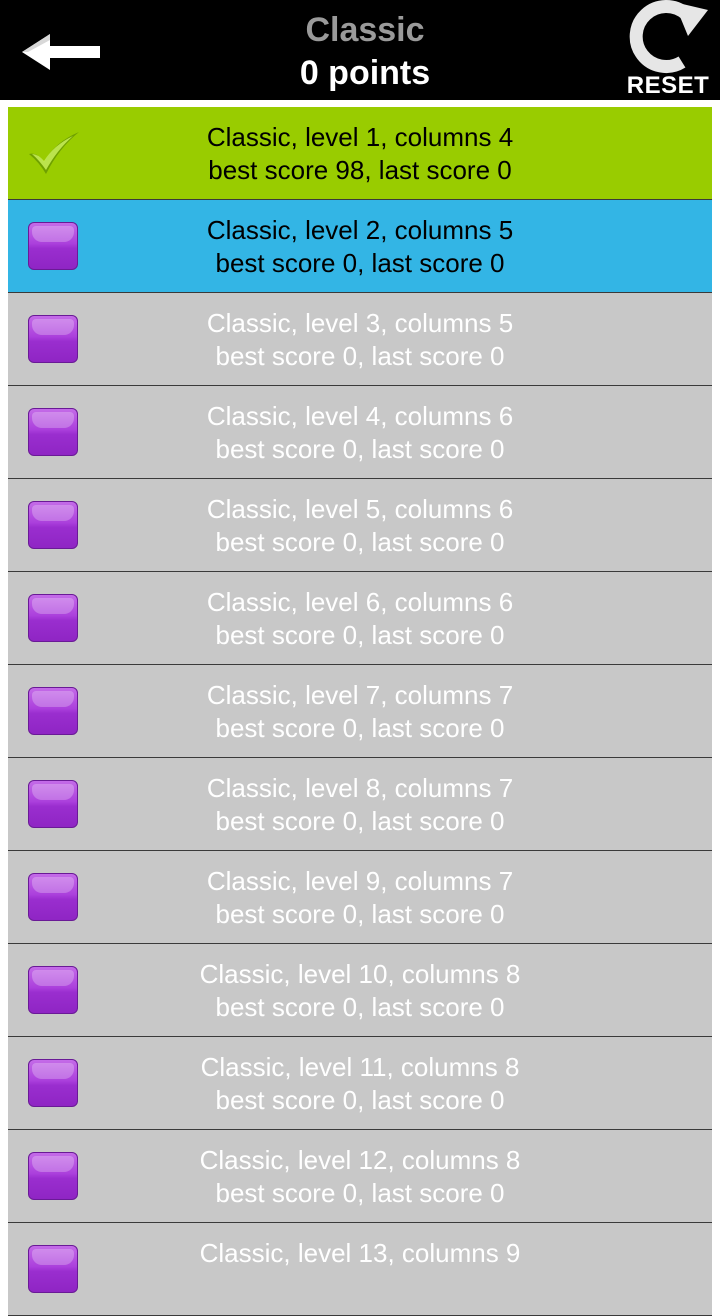 The image size is (720, 1316). I want to click on level-title: Classic, level 9, columns 7, so click(360, 881).